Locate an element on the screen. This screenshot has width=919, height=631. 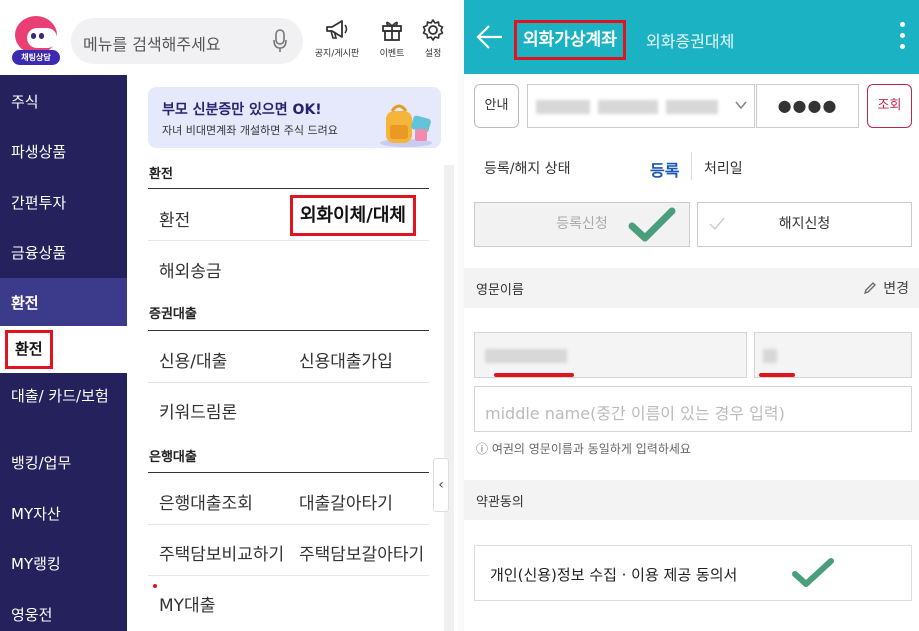
password-field: ●●●● is located at coordinates (807, 106).